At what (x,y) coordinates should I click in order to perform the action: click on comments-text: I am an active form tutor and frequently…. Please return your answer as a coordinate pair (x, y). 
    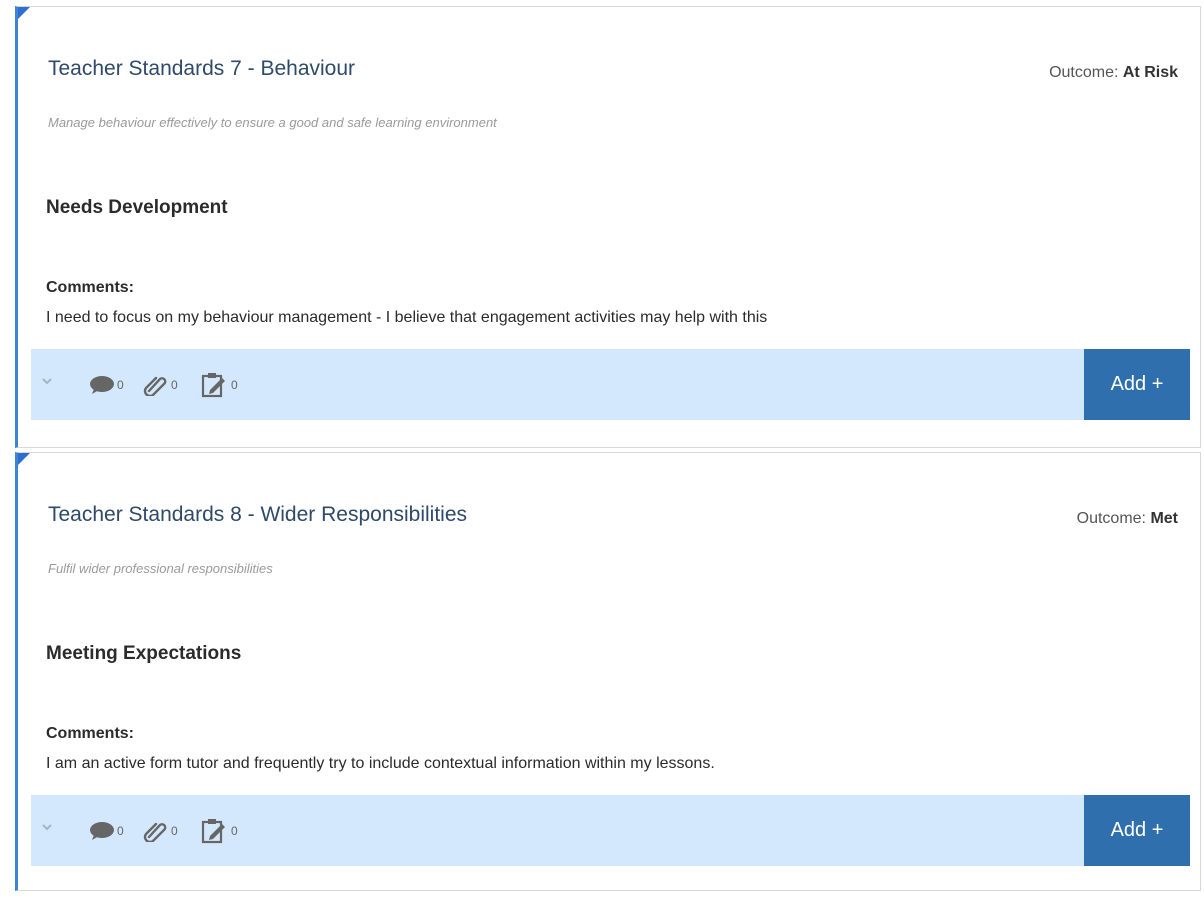
    Looking at the image, I should click on (380, 763).